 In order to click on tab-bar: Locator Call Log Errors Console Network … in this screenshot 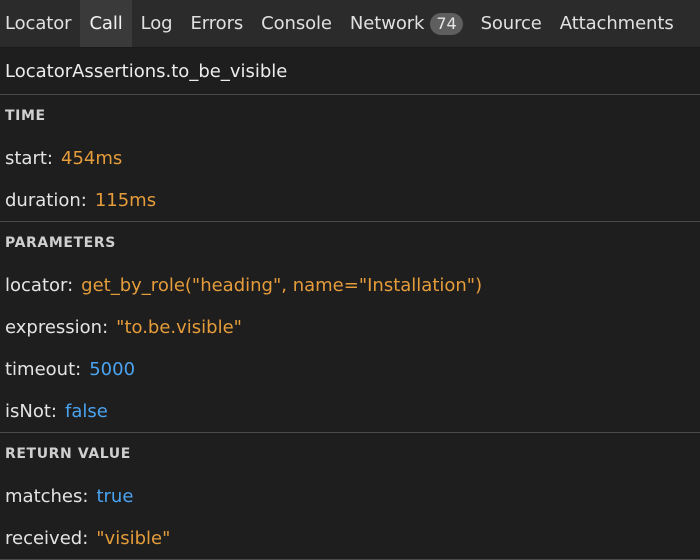, I will do `click(350, 24)`.